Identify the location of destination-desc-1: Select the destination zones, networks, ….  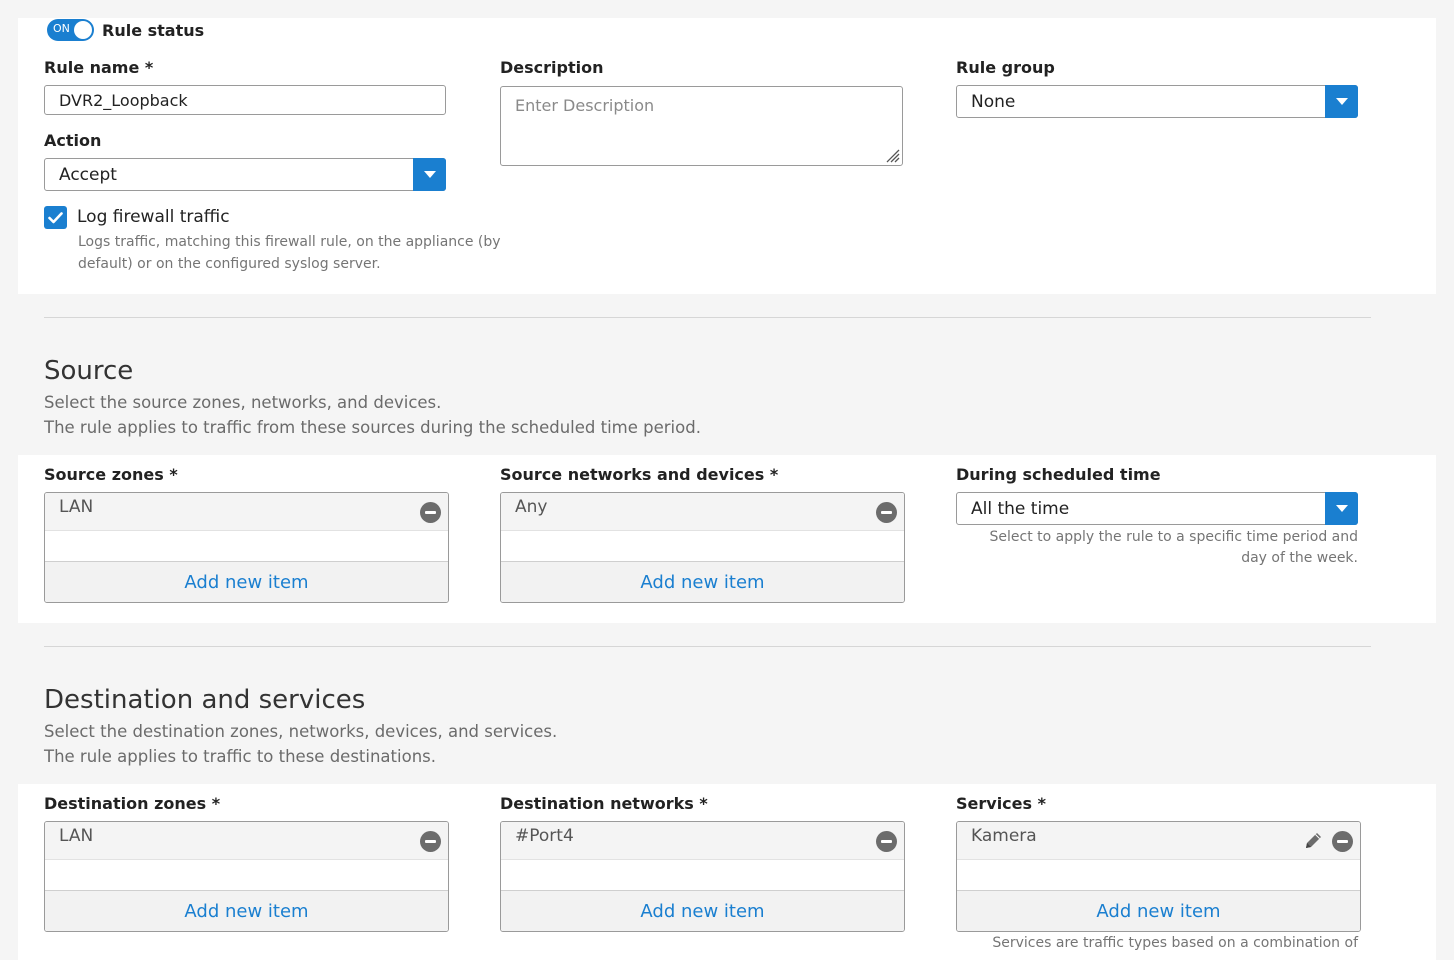
(301, 731).